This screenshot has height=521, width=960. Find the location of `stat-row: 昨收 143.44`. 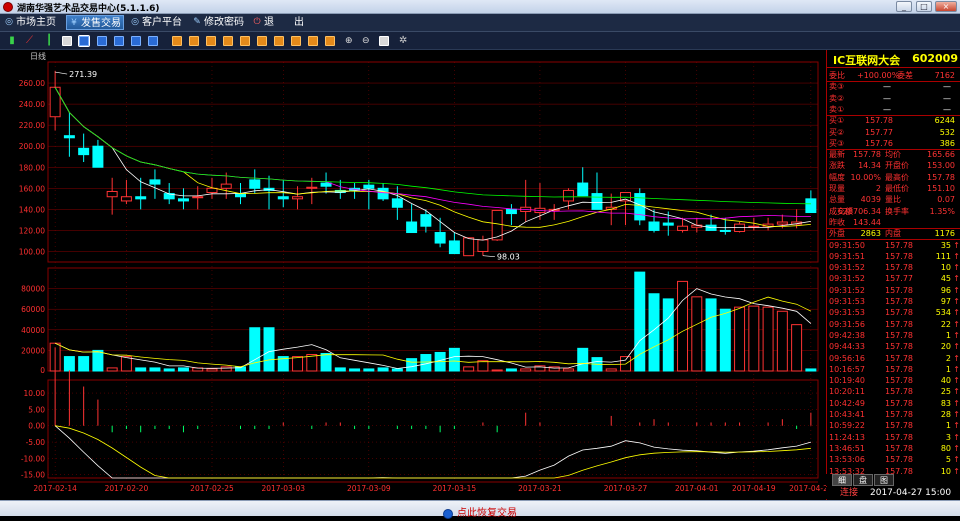

stat-row: 昨收 143.44 is located at coordinates (855, 222).